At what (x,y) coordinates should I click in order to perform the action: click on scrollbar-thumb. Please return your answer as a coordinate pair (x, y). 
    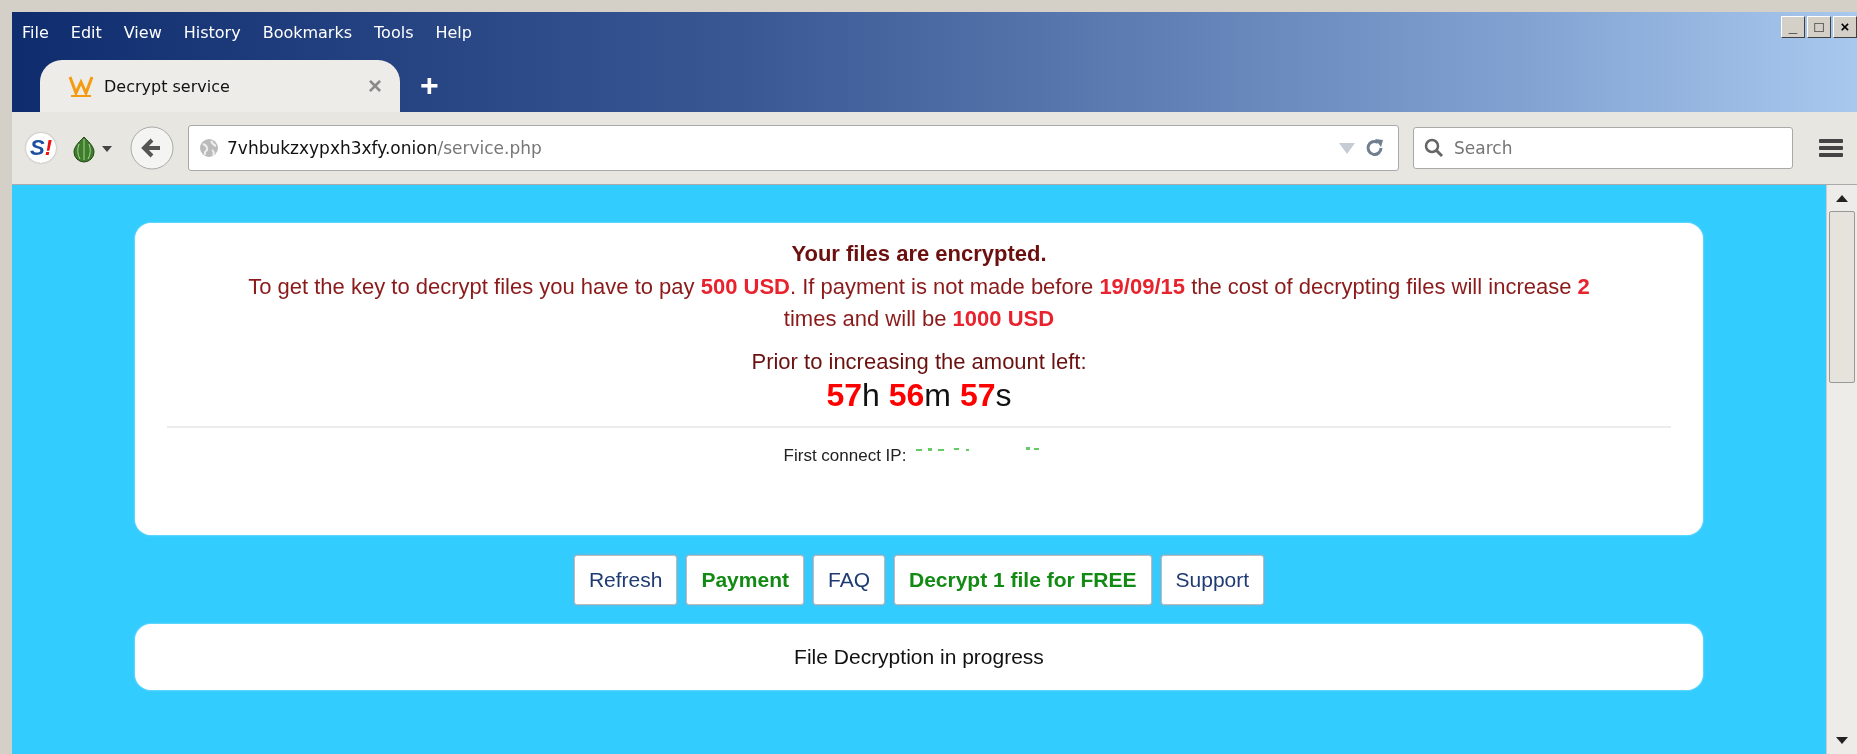
    Looking at the image, I should click on (1842, 297).